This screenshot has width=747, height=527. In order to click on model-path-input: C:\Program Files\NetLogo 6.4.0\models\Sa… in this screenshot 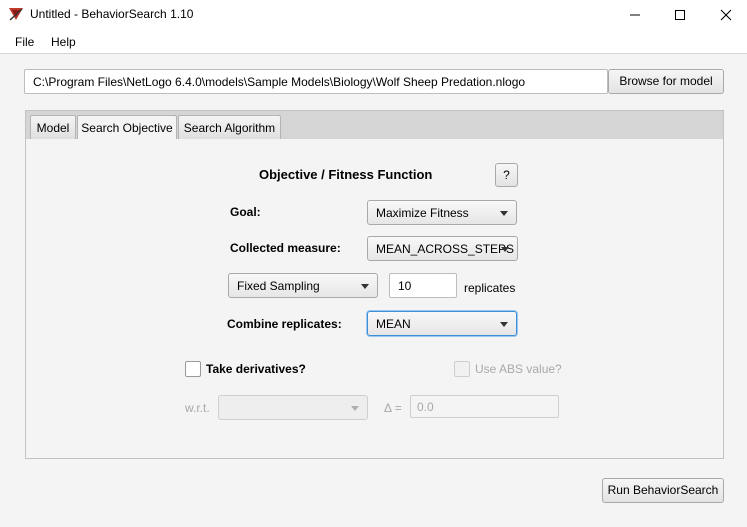, I will do `click(316, 81)`.